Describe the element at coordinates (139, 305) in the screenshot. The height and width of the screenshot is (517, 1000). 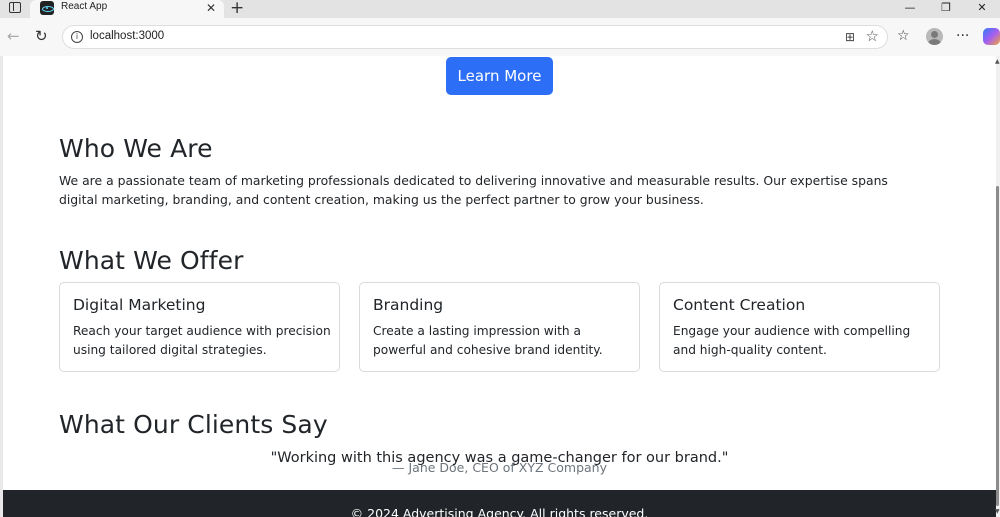
I see `card-title: Digital Marketing` at that location.